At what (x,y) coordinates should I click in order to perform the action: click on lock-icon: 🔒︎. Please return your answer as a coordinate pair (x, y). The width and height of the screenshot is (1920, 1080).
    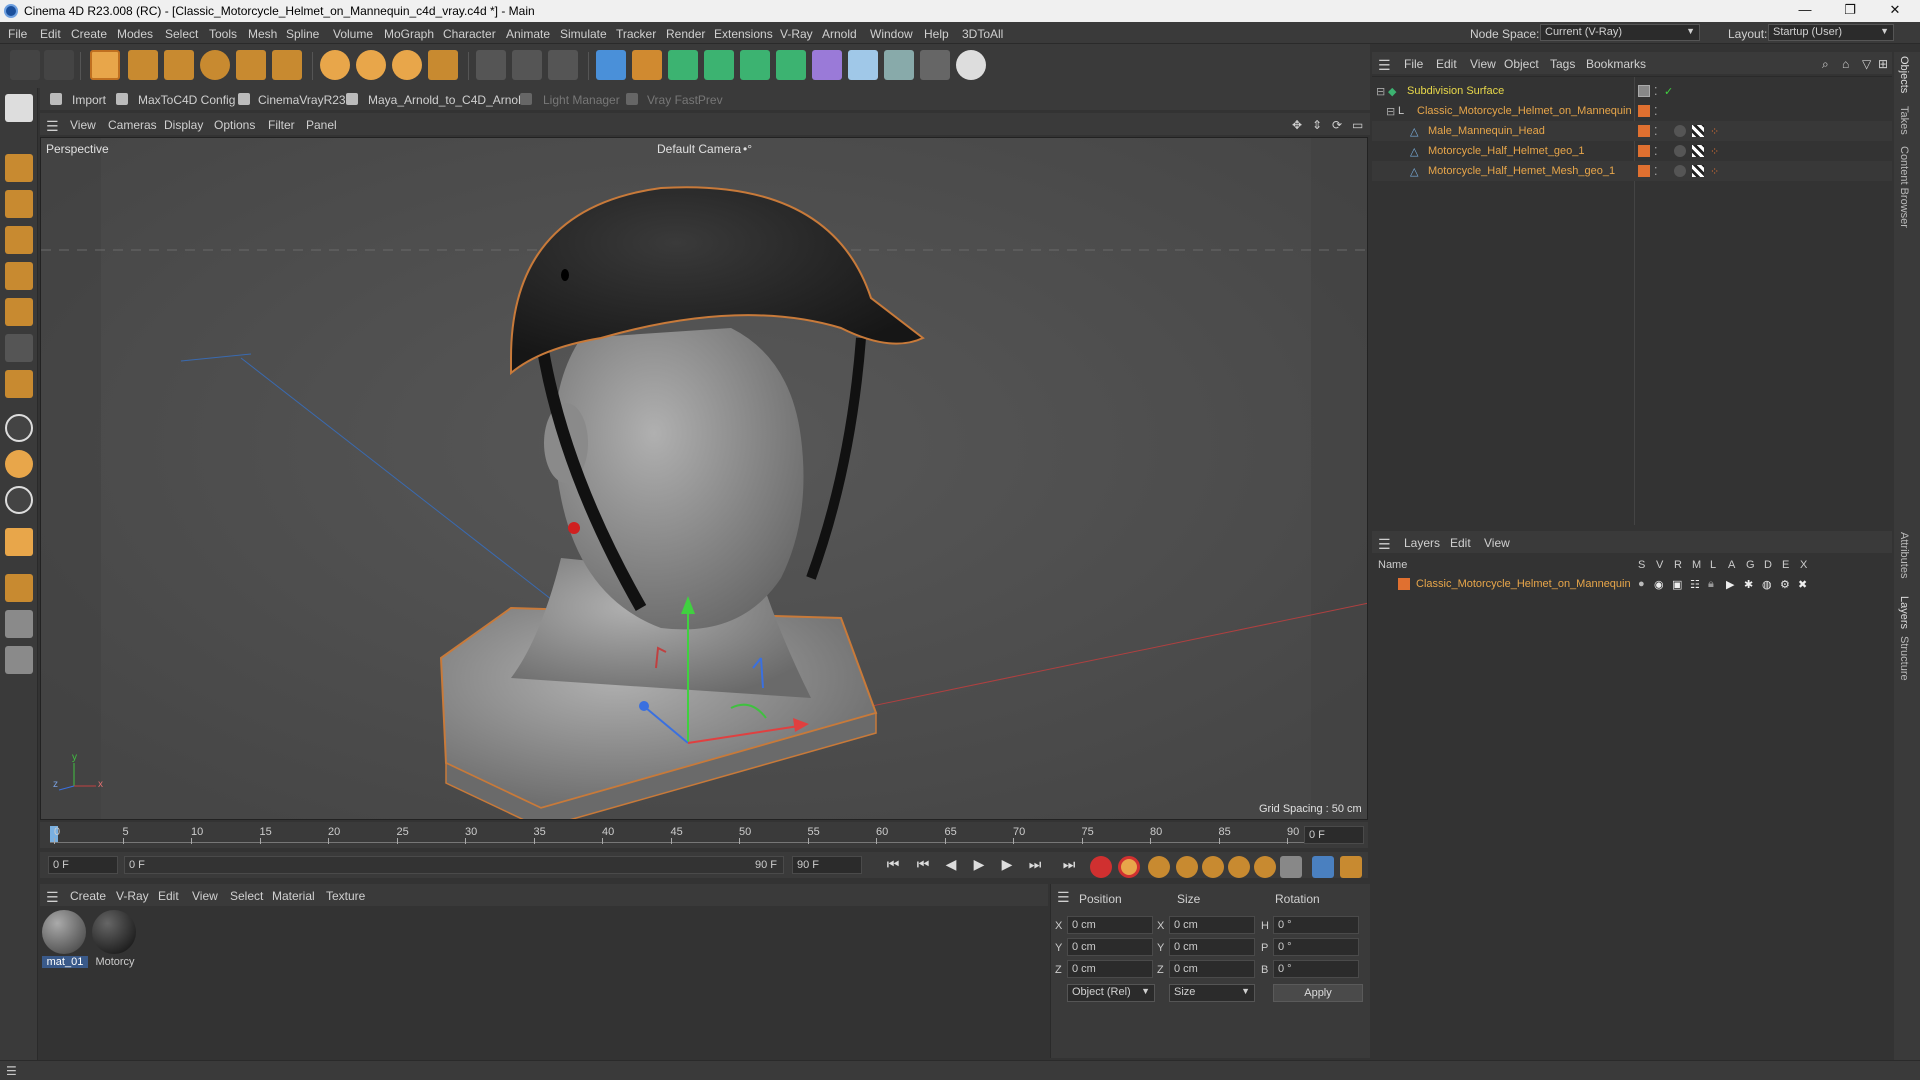
    Looking at the image, I should click on (1711, 584).